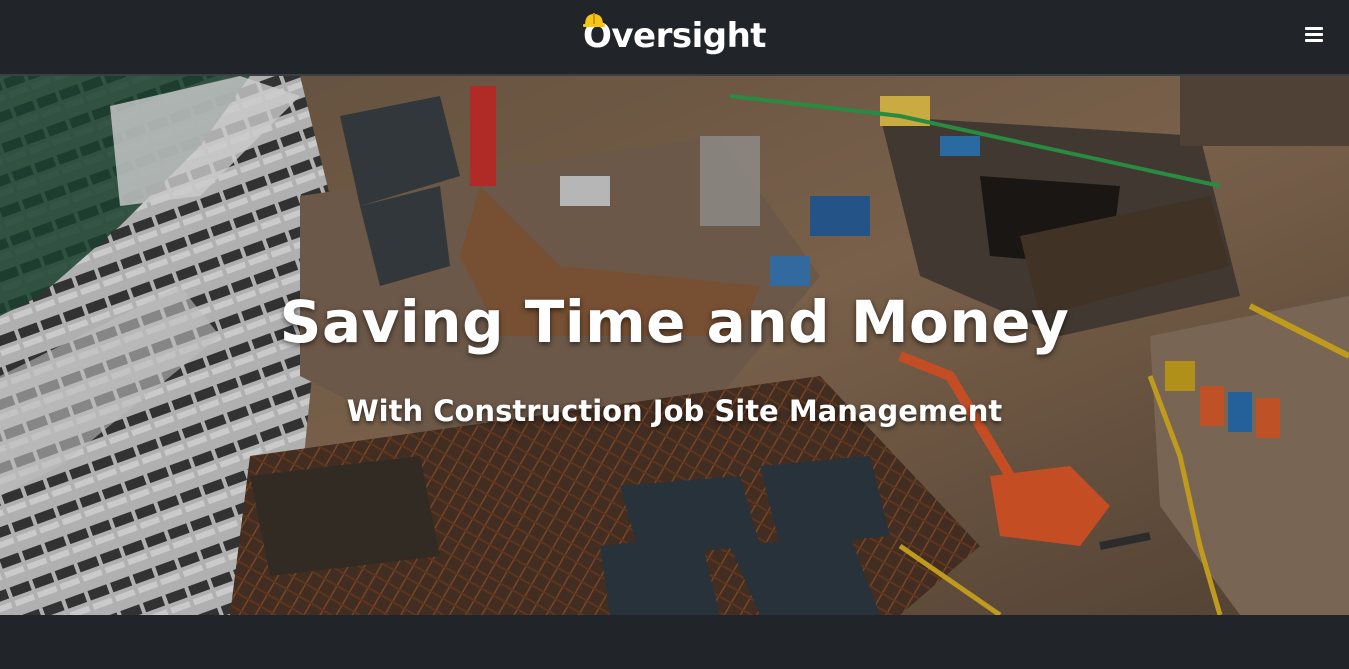 The image size is (1349, 669). I want to click on top-navbar: Oversight, so click(674, 38).